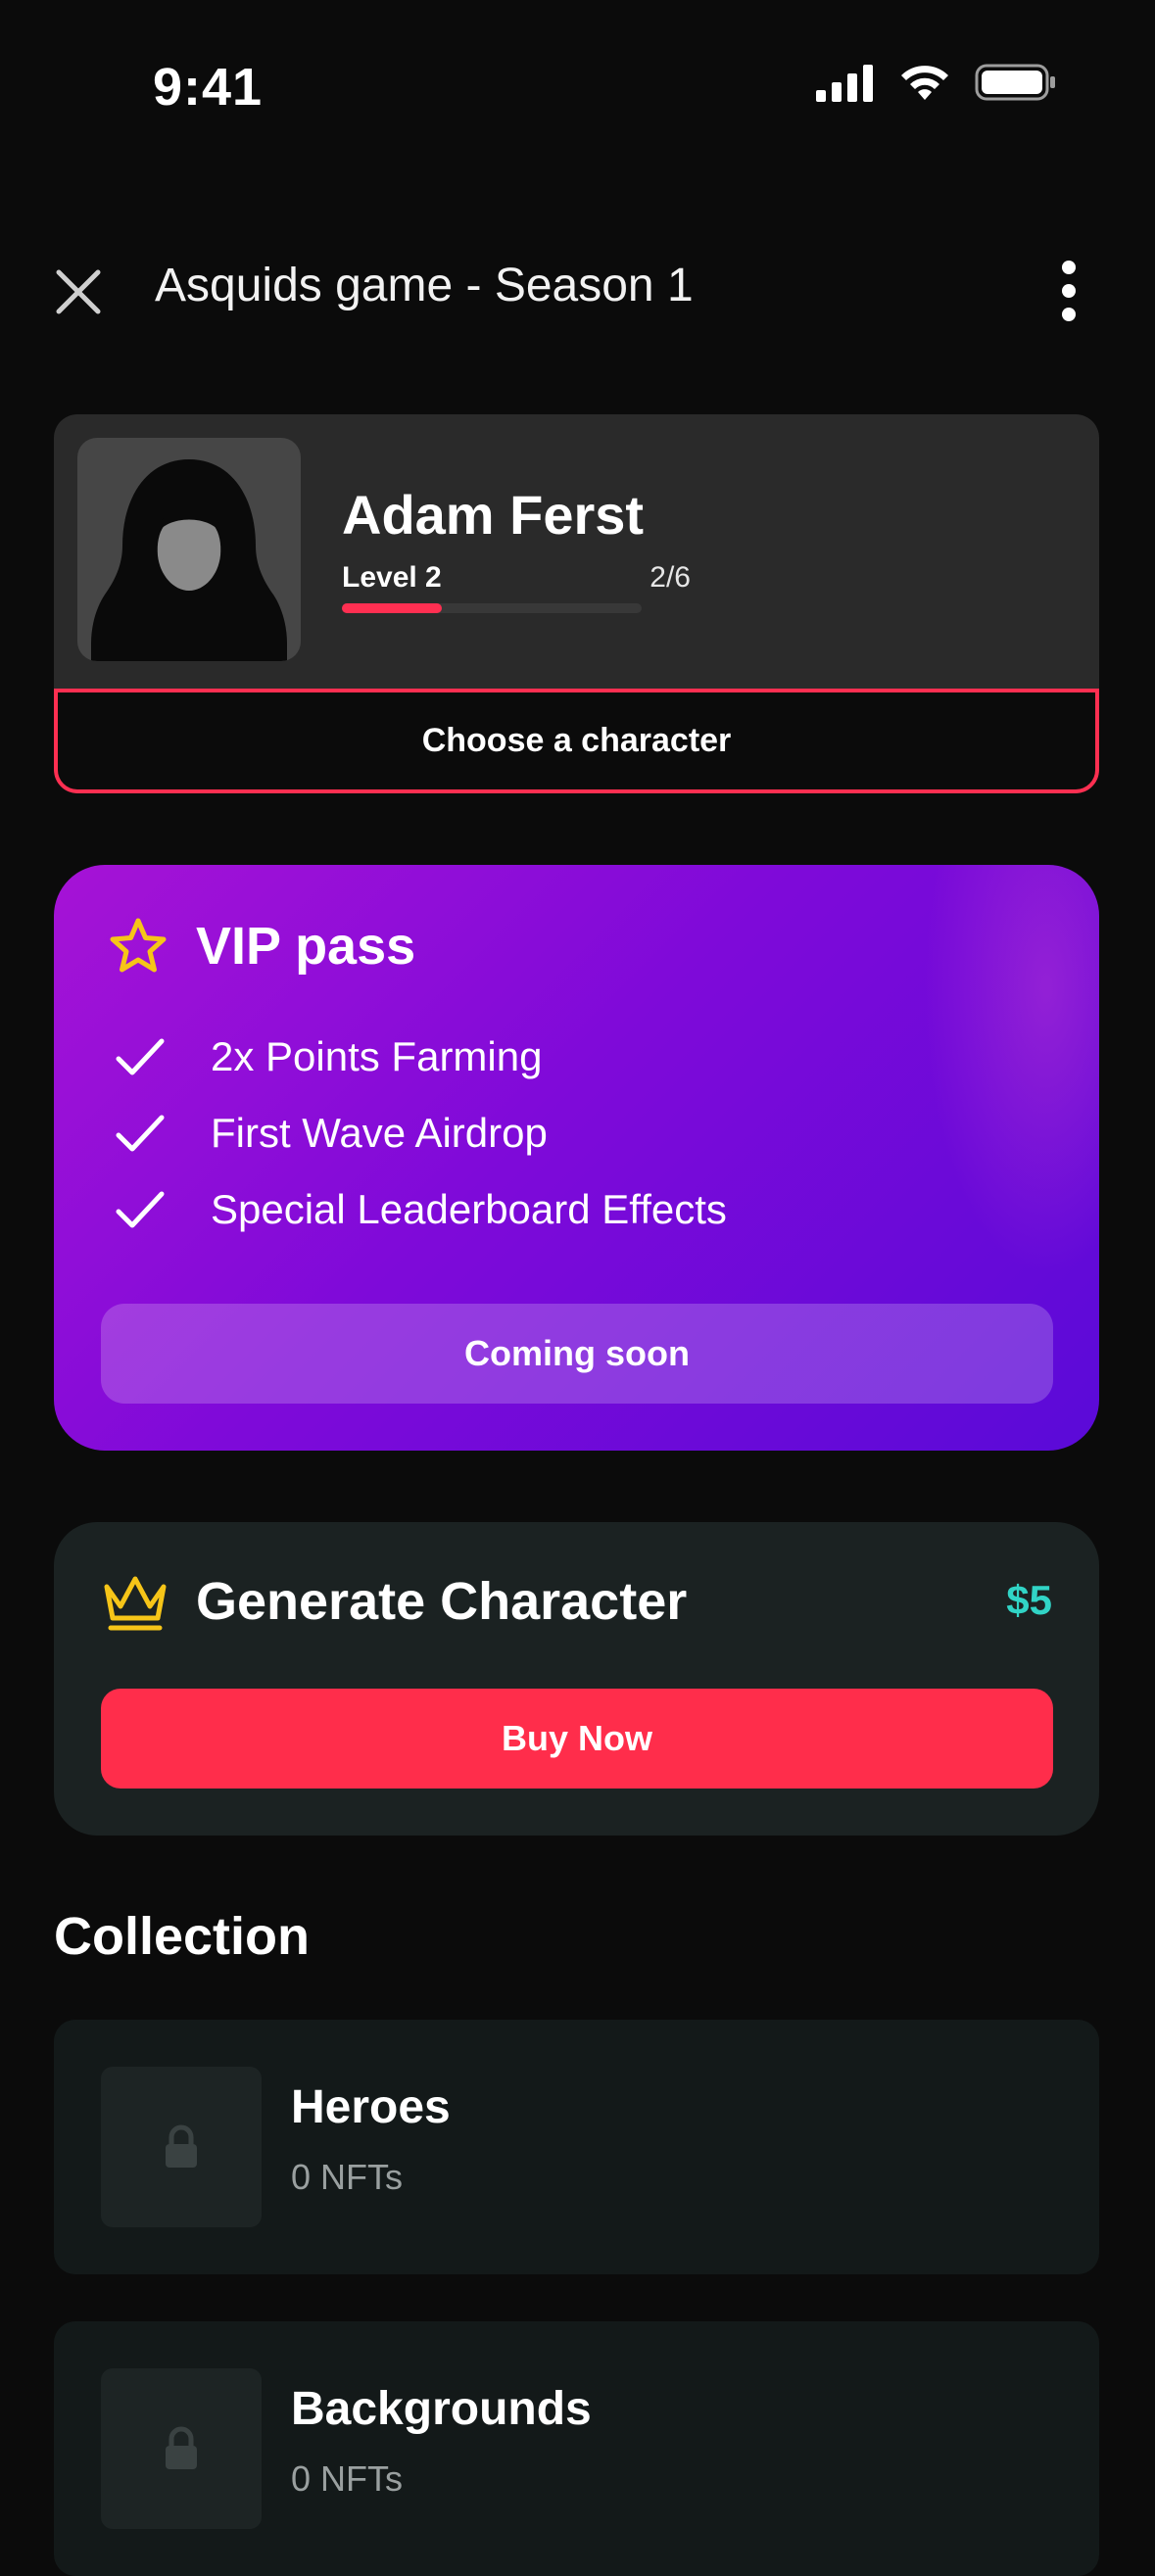 The width and height of the screenshot is (1155, 2576). Describe the element at coordinates (1069, 291) in the screenshot. I see `more-options-button` at that location.